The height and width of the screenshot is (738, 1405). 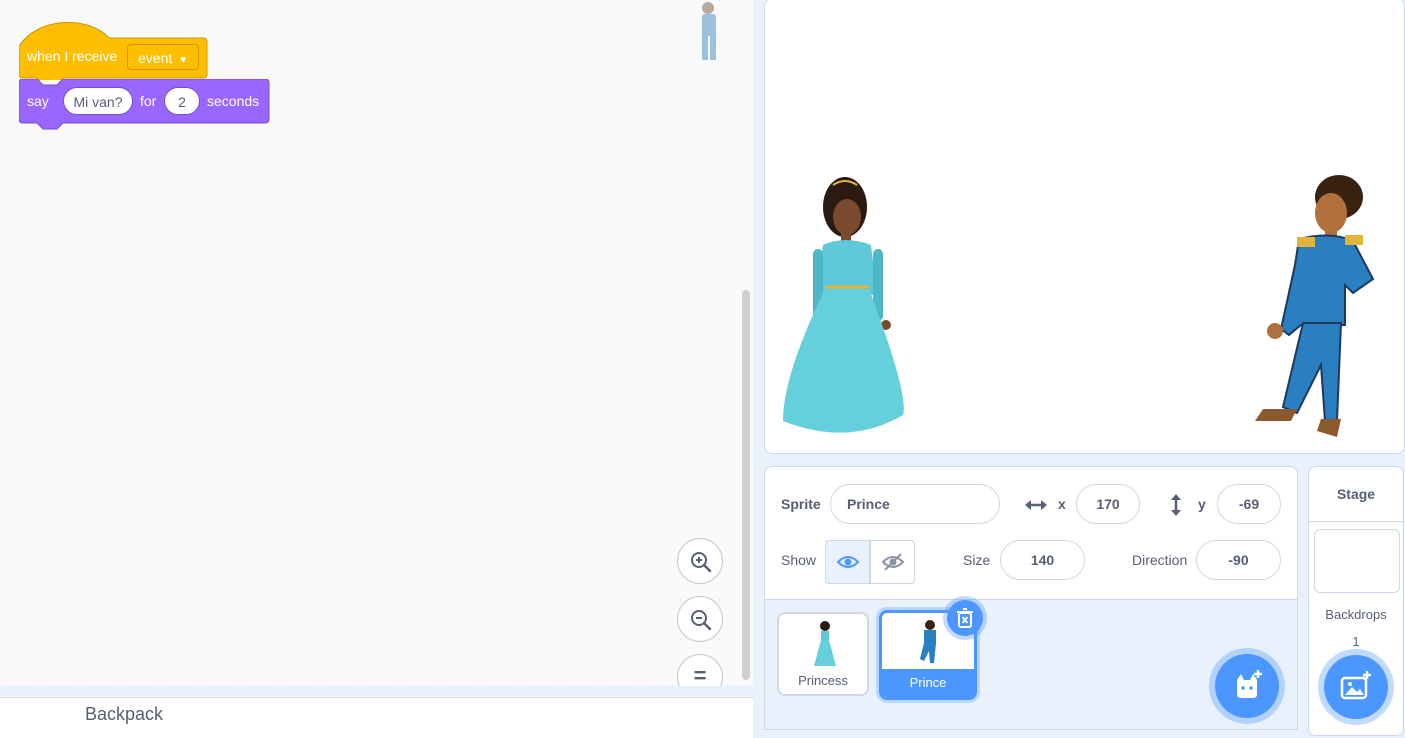 What do you see at coordinates (1316, 307) in the screenshot?
I see `prince-sprite` at bounding box center [1316, 307].